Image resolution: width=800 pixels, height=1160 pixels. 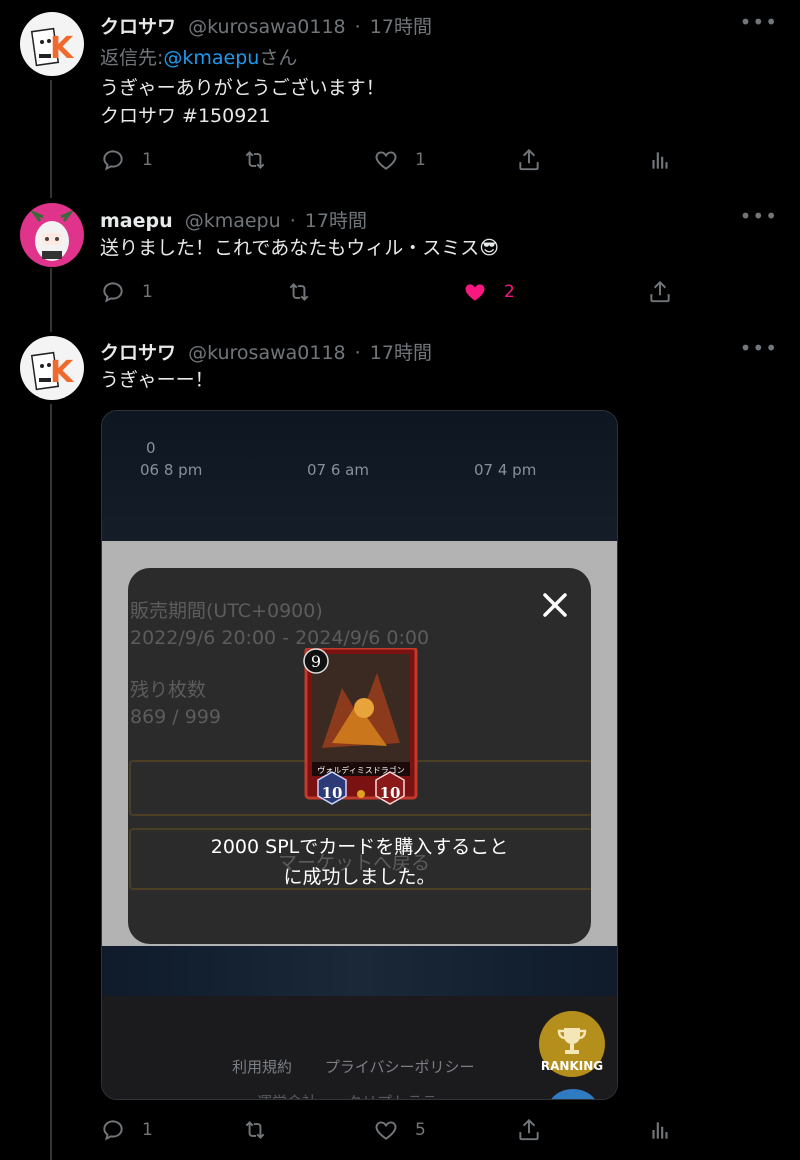 What do you see at coordinates (280, 638) in the screenshot?
I see `embedded-ghost-text: 2022/9/6 20:00 - 2024/9/6 0:00` at bounding box center [280, 638].